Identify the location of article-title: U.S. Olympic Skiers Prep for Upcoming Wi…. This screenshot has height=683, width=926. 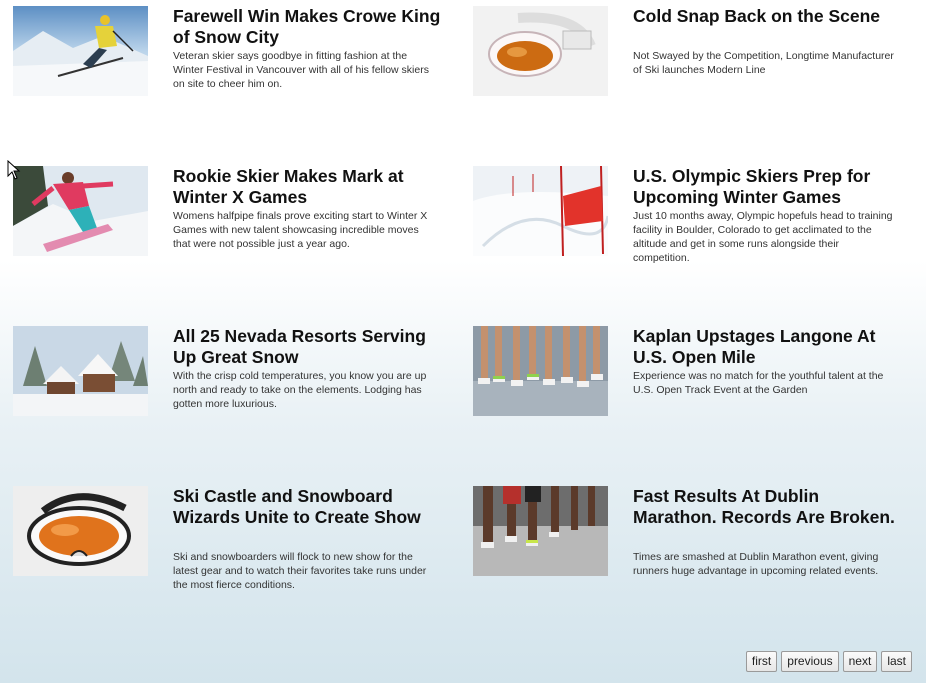
(768, 187).